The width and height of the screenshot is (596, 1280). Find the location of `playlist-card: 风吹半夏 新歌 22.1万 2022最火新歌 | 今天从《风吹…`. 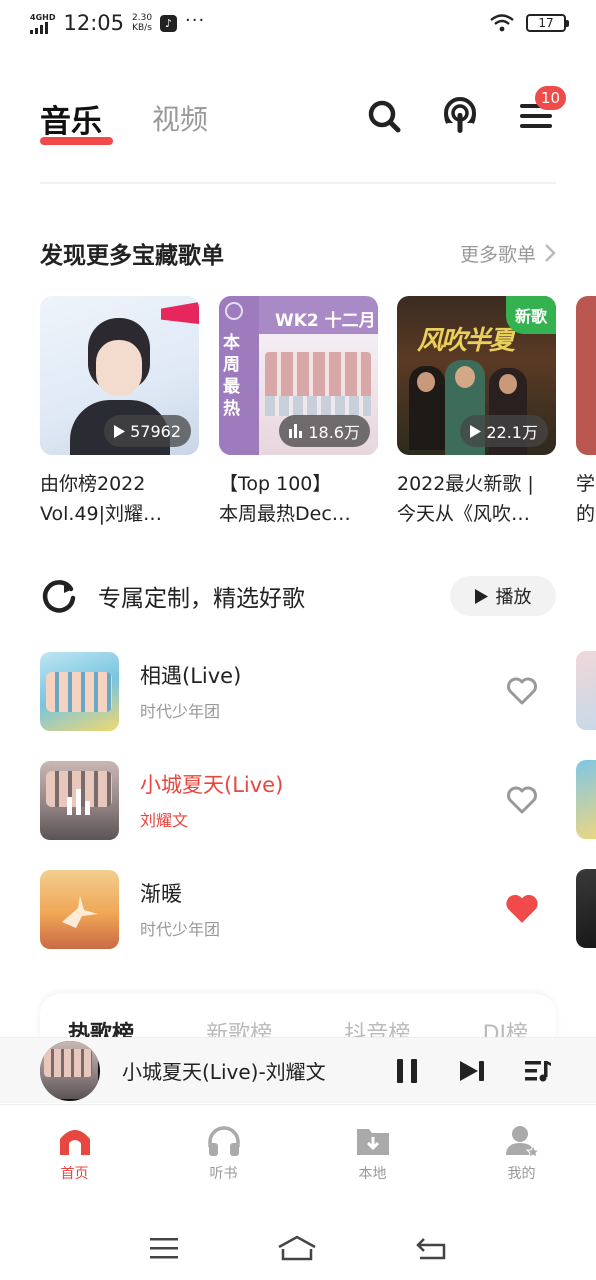

playlist-card: 风吹半夏 新歌 22.1万 2022最火新歌 | 今天从《风吹… is located at coordinates (476, 412).